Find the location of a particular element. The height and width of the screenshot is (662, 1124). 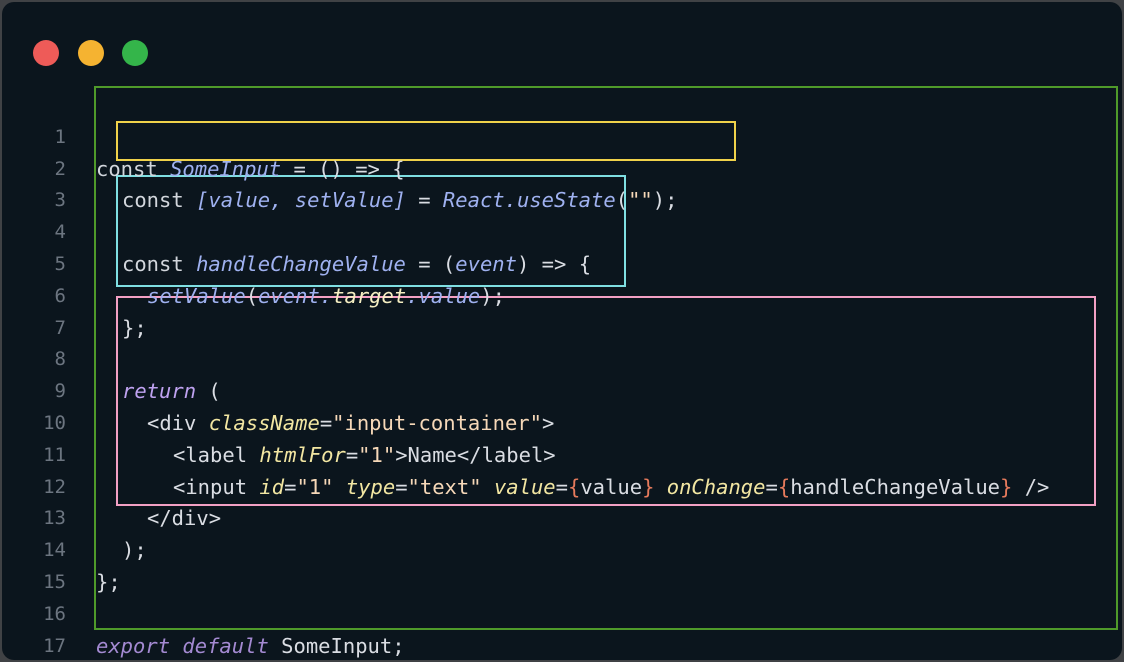

code-line: 3 is located at coordinates (562, 182).